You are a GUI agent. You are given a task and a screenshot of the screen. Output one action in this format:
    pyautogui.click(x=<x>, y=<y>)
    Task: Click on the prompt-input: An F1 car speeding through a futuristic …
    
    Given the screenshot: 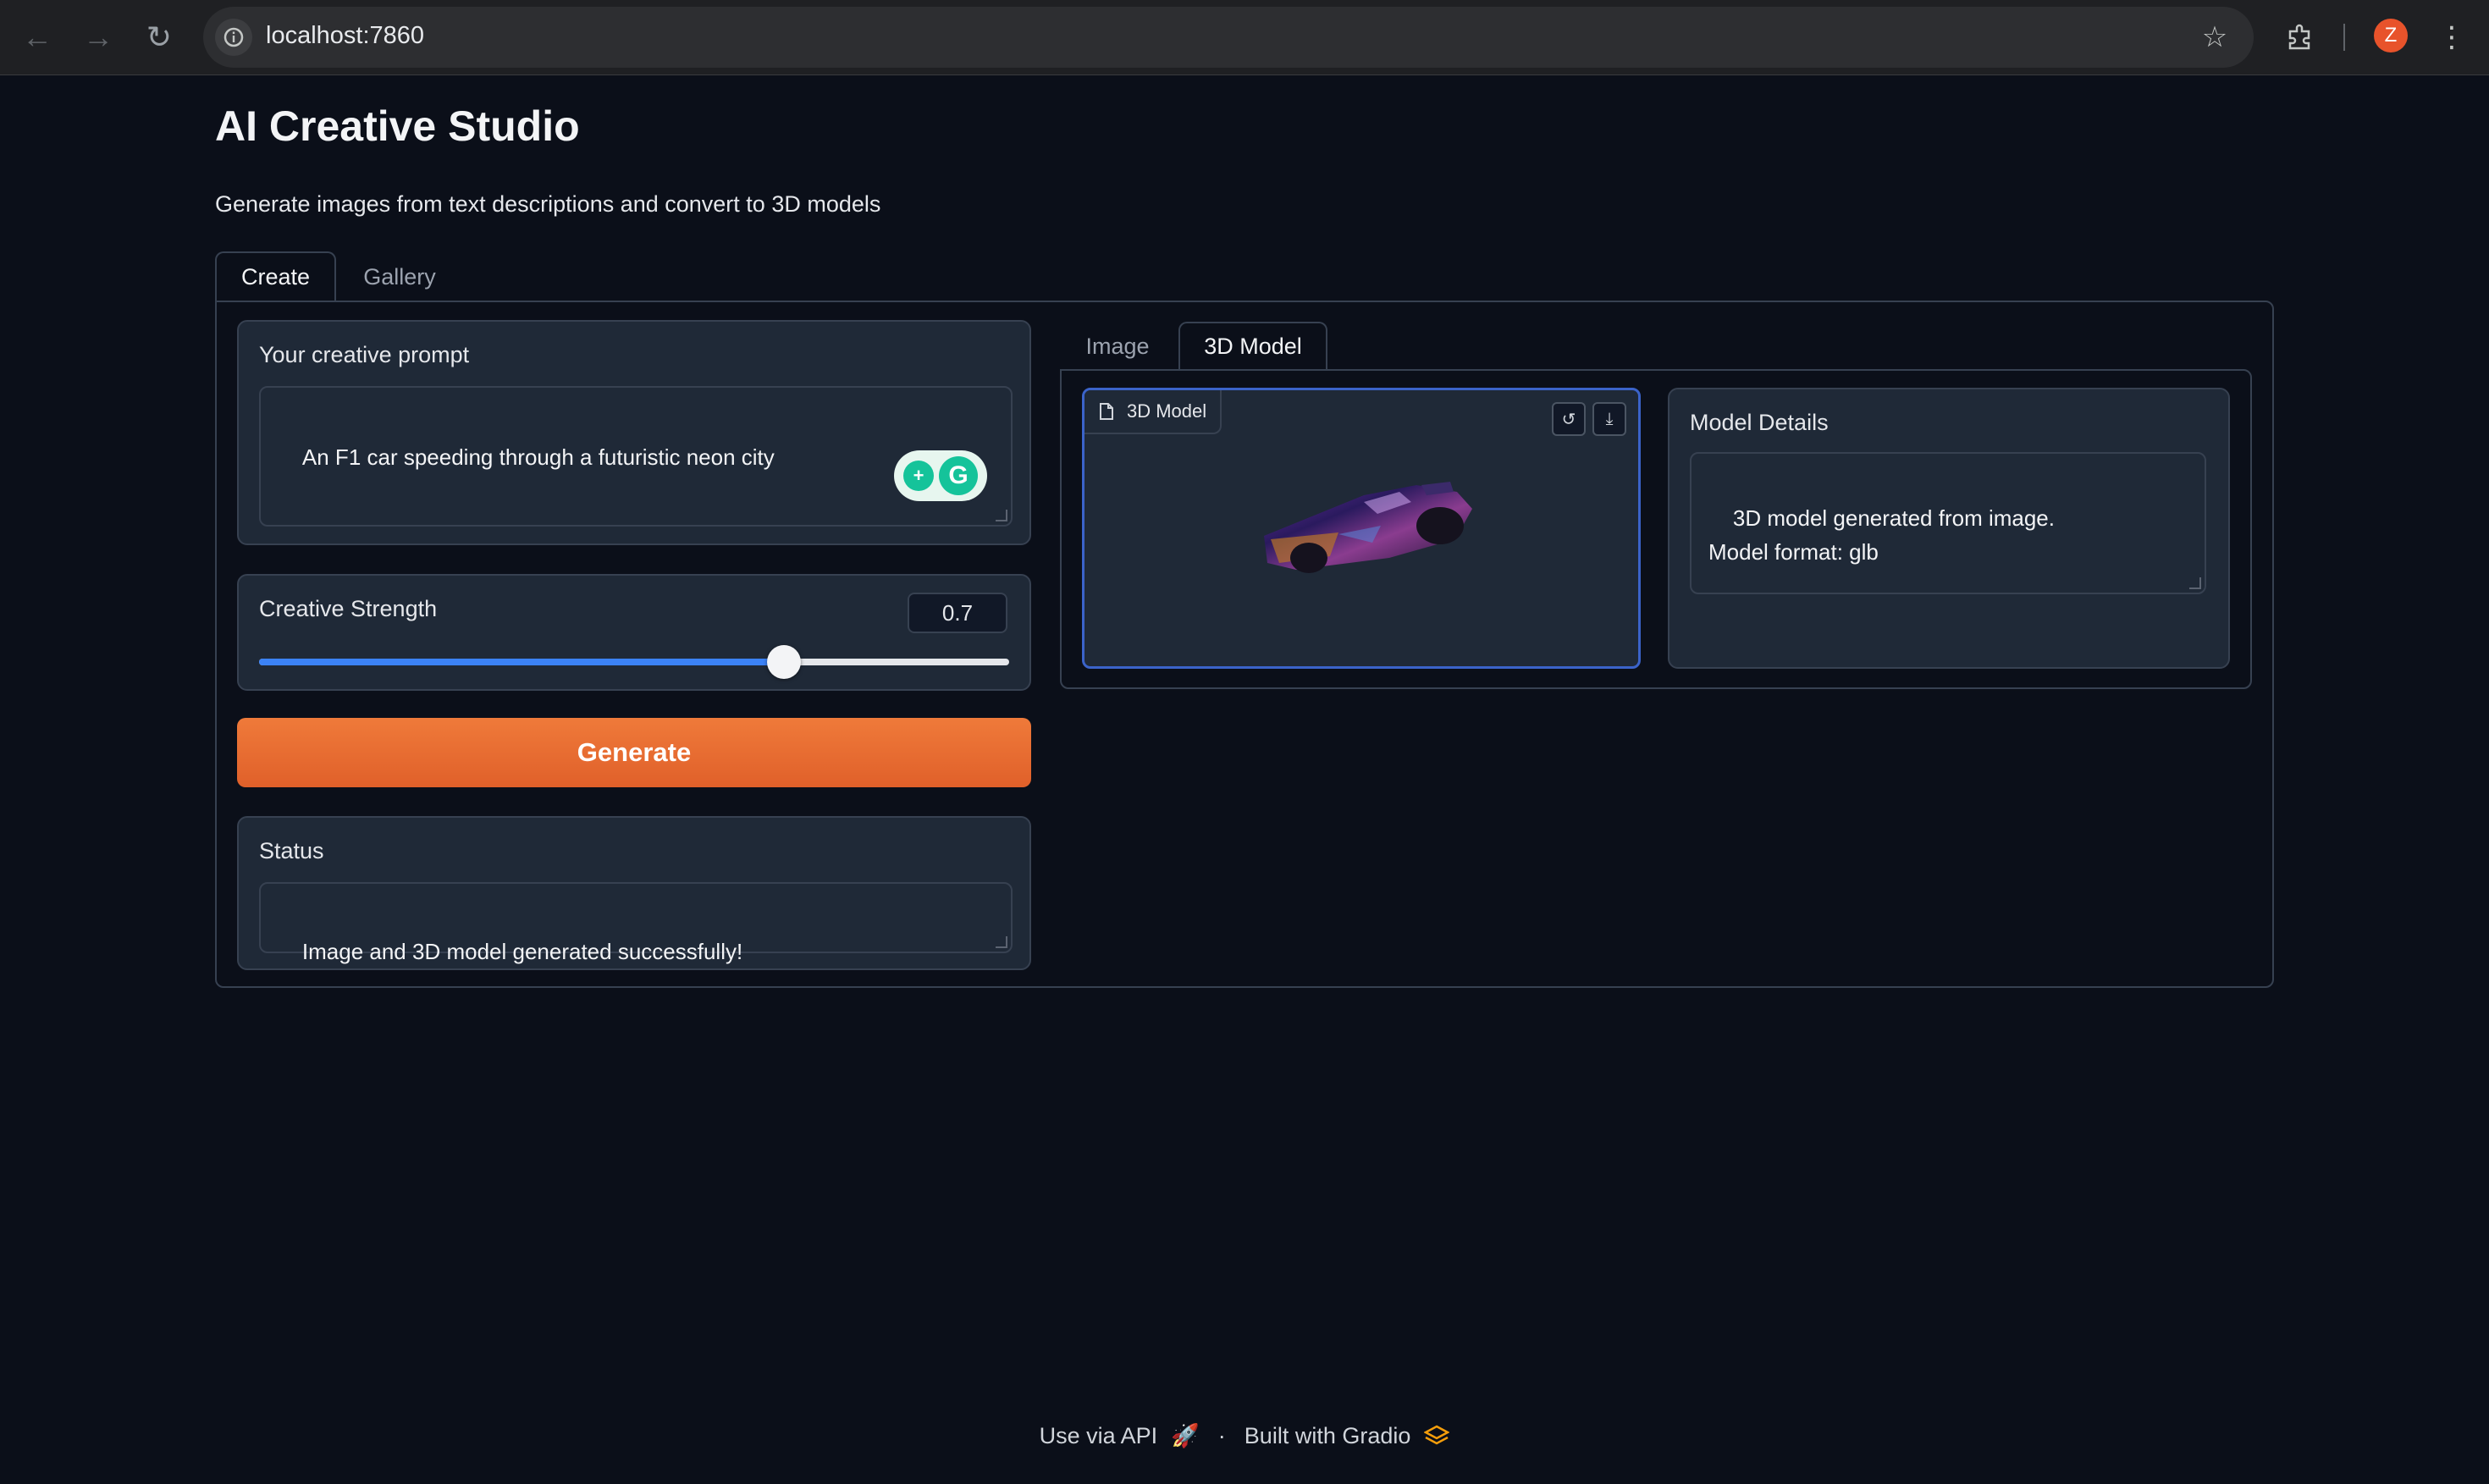 What is the action you would take?
    pyautogui.click(x=636, y=456)
    